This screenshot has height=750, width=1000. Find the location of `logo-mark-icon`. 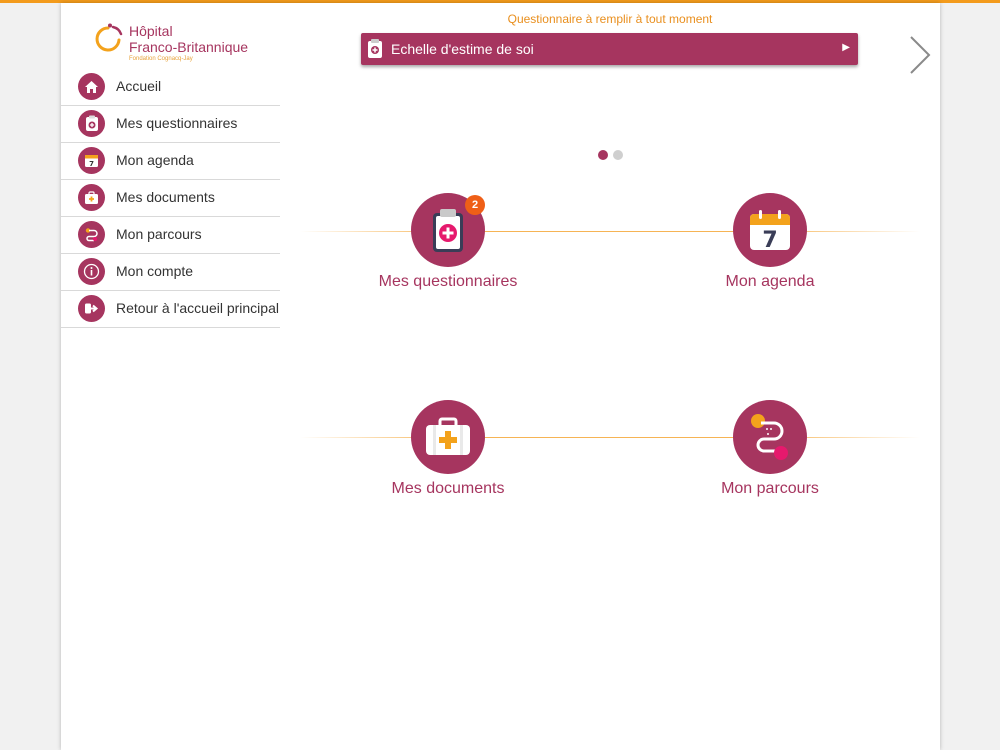

logo-mark-icon is located at coordinates (109, 37).